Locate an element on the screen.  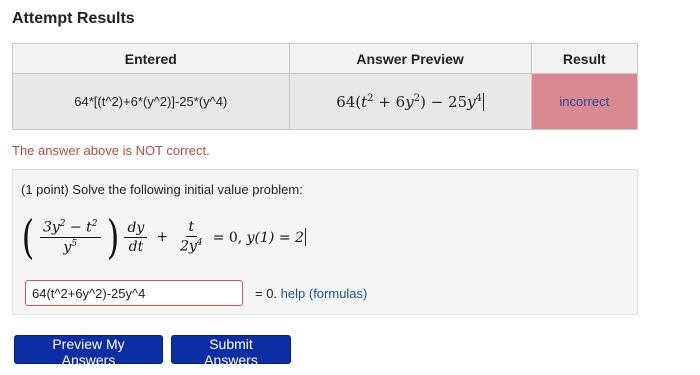
equation-tail: = 0, y(1) = 2 is located at coordinates (259, 237).